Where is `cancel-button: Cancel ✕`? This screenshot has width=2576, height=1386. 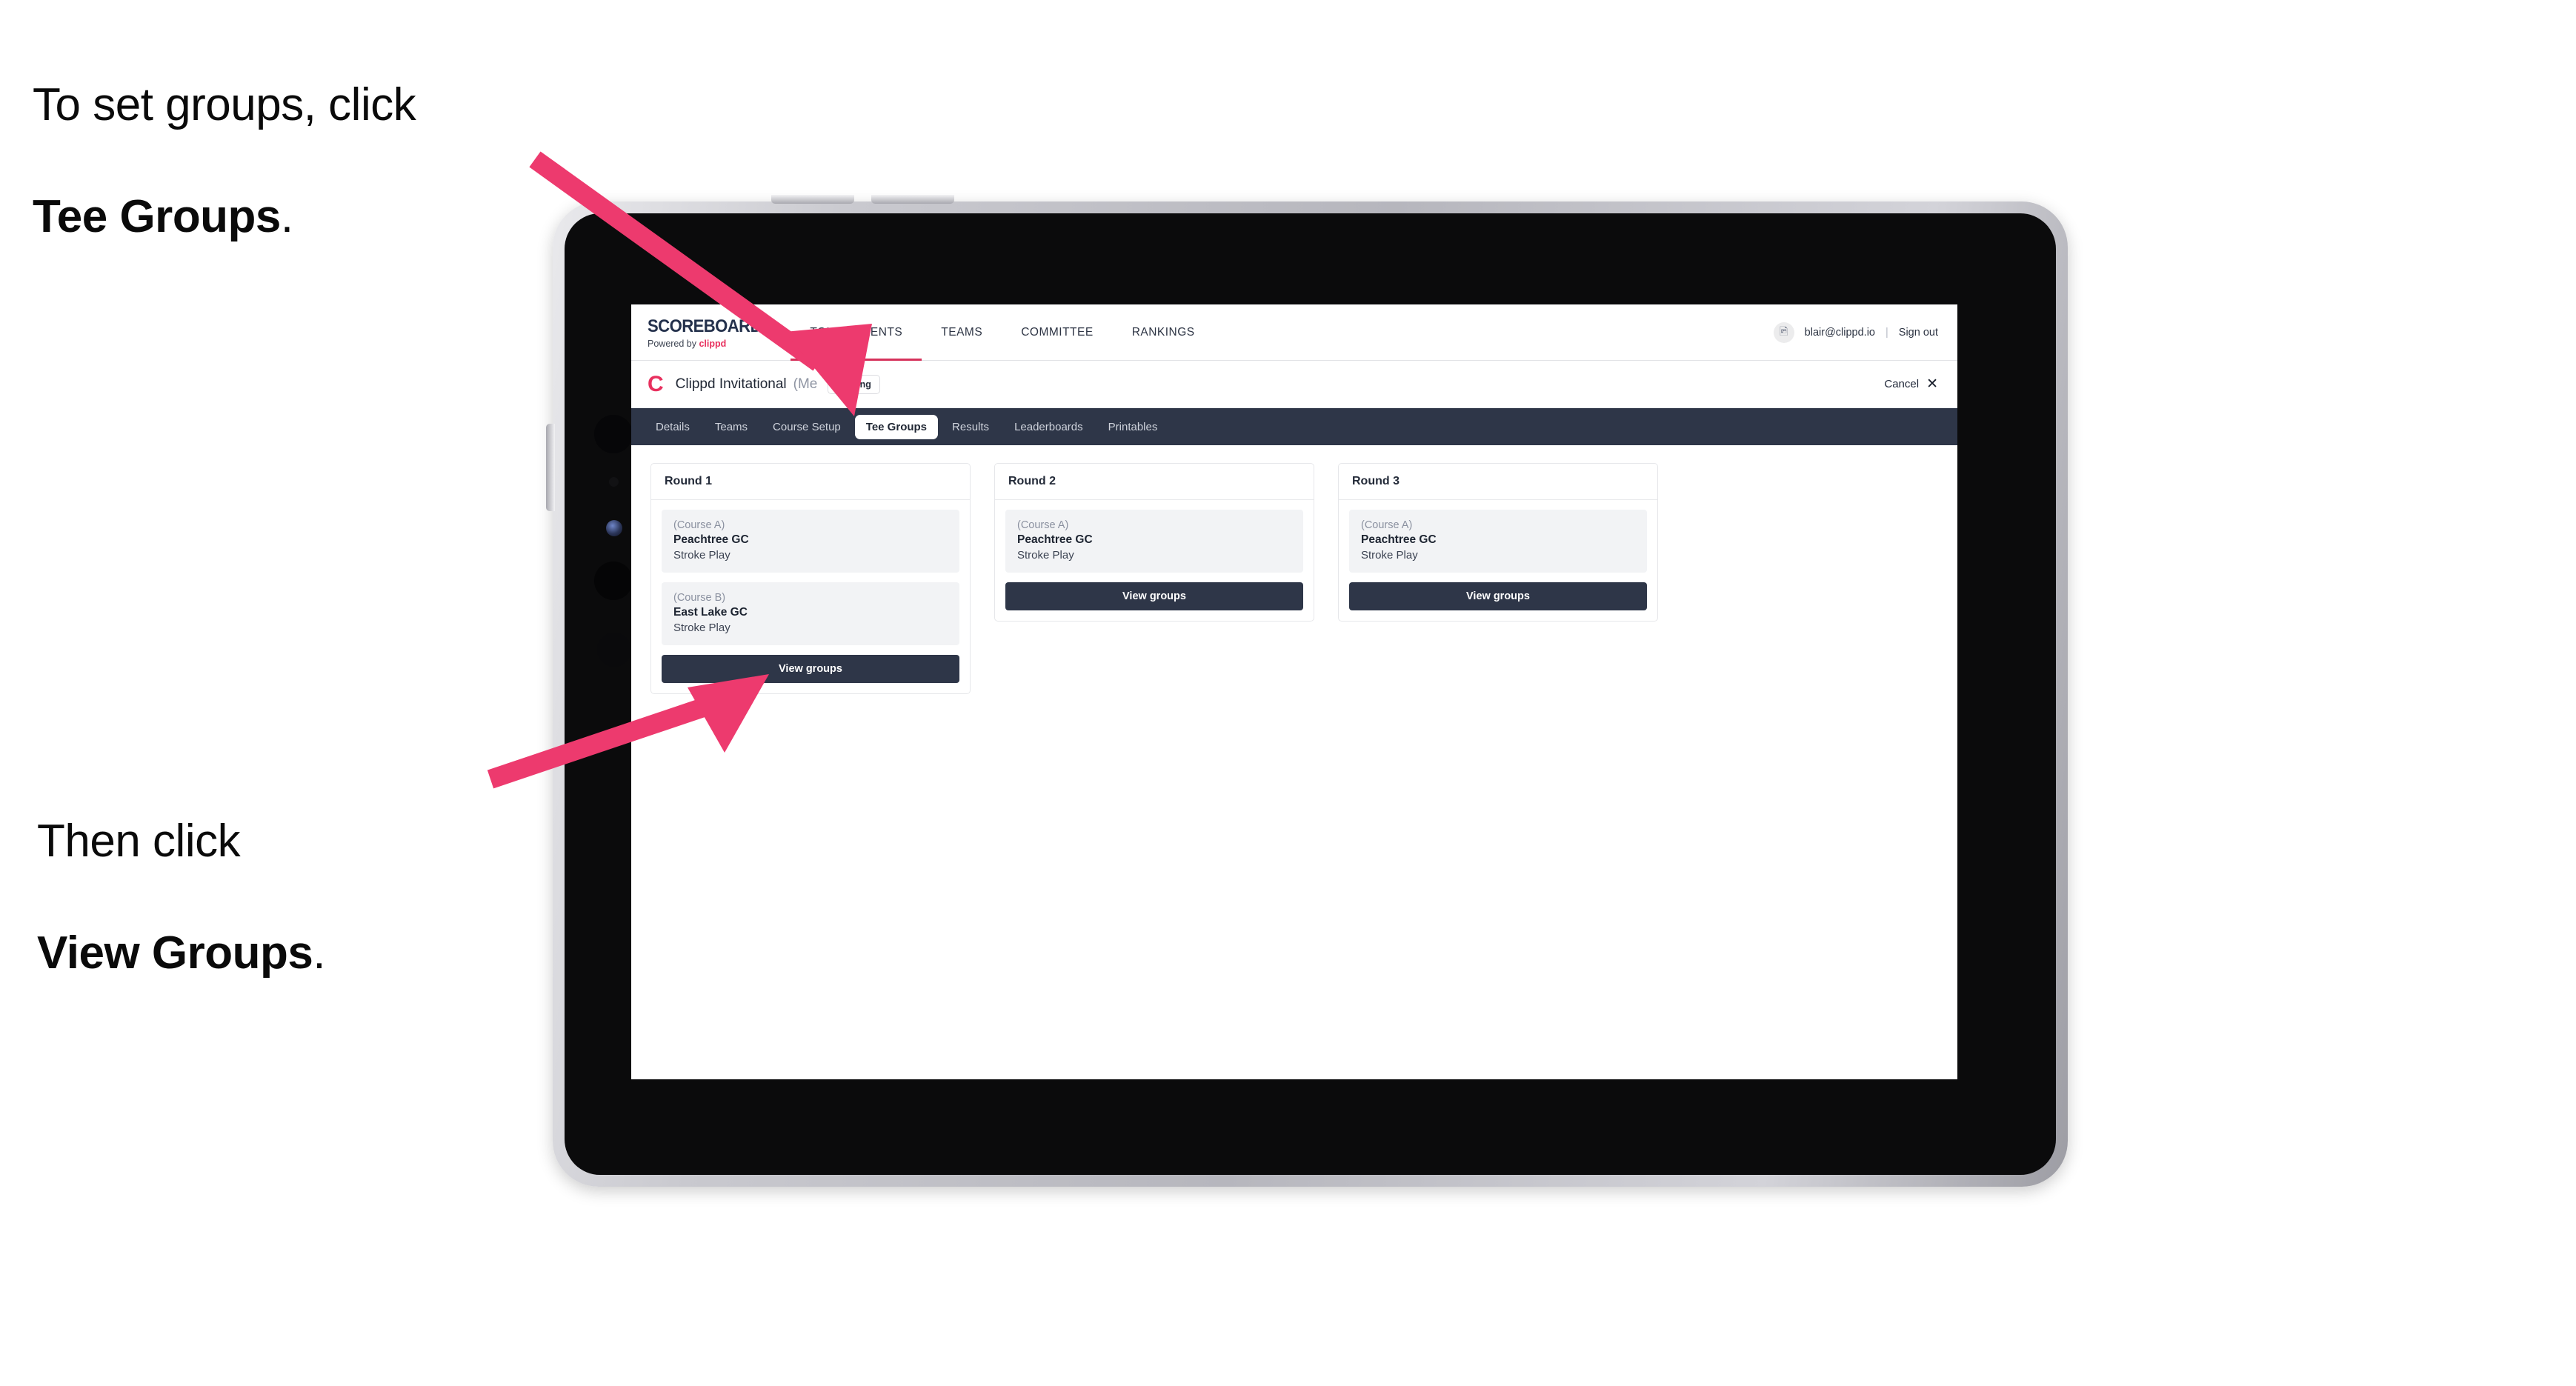 cancel-button: Cancel ✕ is located at coordinates (1911, 384).